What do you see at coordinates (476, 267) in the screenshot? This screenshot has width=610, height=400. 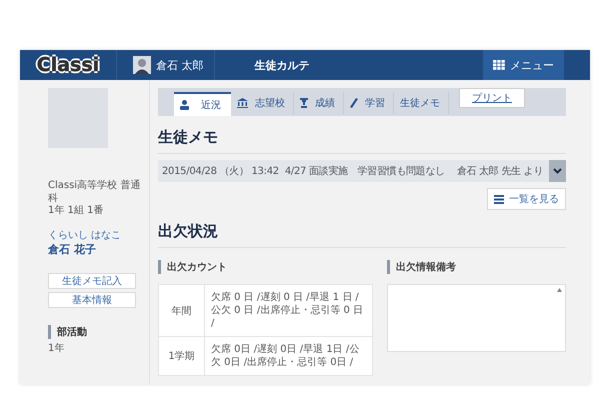 I see `subsection-heading: 出欠情報備考` at bounding box center [476, 267].